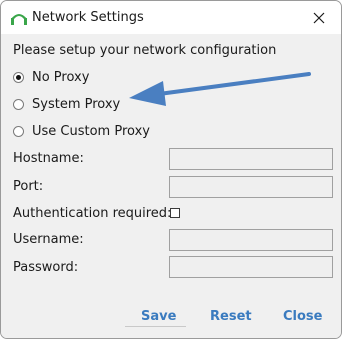 The width and height of the screenshot is (342, 339). Describe the element at coordinates (61, 77) in the screenshot. I see `radio-label: No Proxy` at that location.